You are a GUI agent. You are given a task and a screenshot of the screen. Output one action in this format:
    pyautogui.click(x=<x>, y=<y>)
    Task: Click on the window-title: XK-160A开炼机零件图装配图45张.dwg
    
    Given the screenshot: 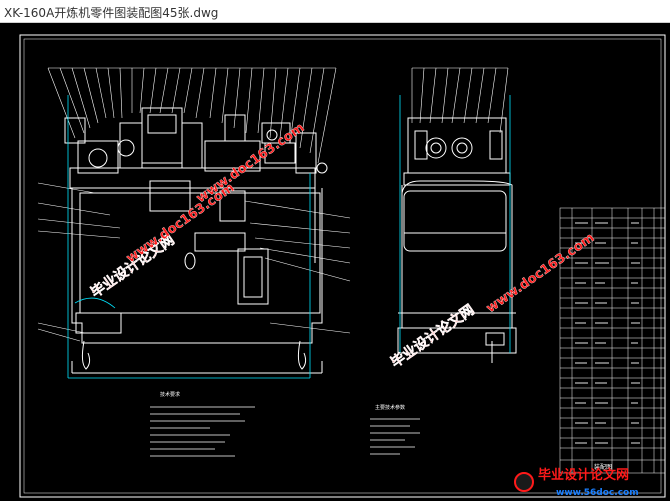 What is the action you would take?
    pyautogui.click(x=111, y=13)
    